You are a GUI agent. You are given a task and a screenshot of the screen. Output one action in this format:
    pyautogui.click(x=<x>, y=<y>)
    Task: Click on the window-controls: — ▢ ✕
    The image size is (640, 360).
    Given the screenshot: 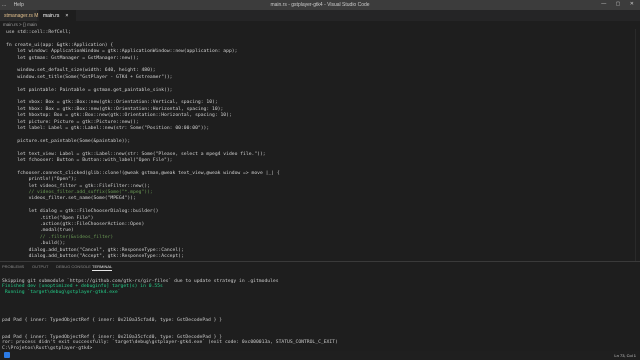 What is the action you would take?
    pyautogui.click(x=619, y=4)
    